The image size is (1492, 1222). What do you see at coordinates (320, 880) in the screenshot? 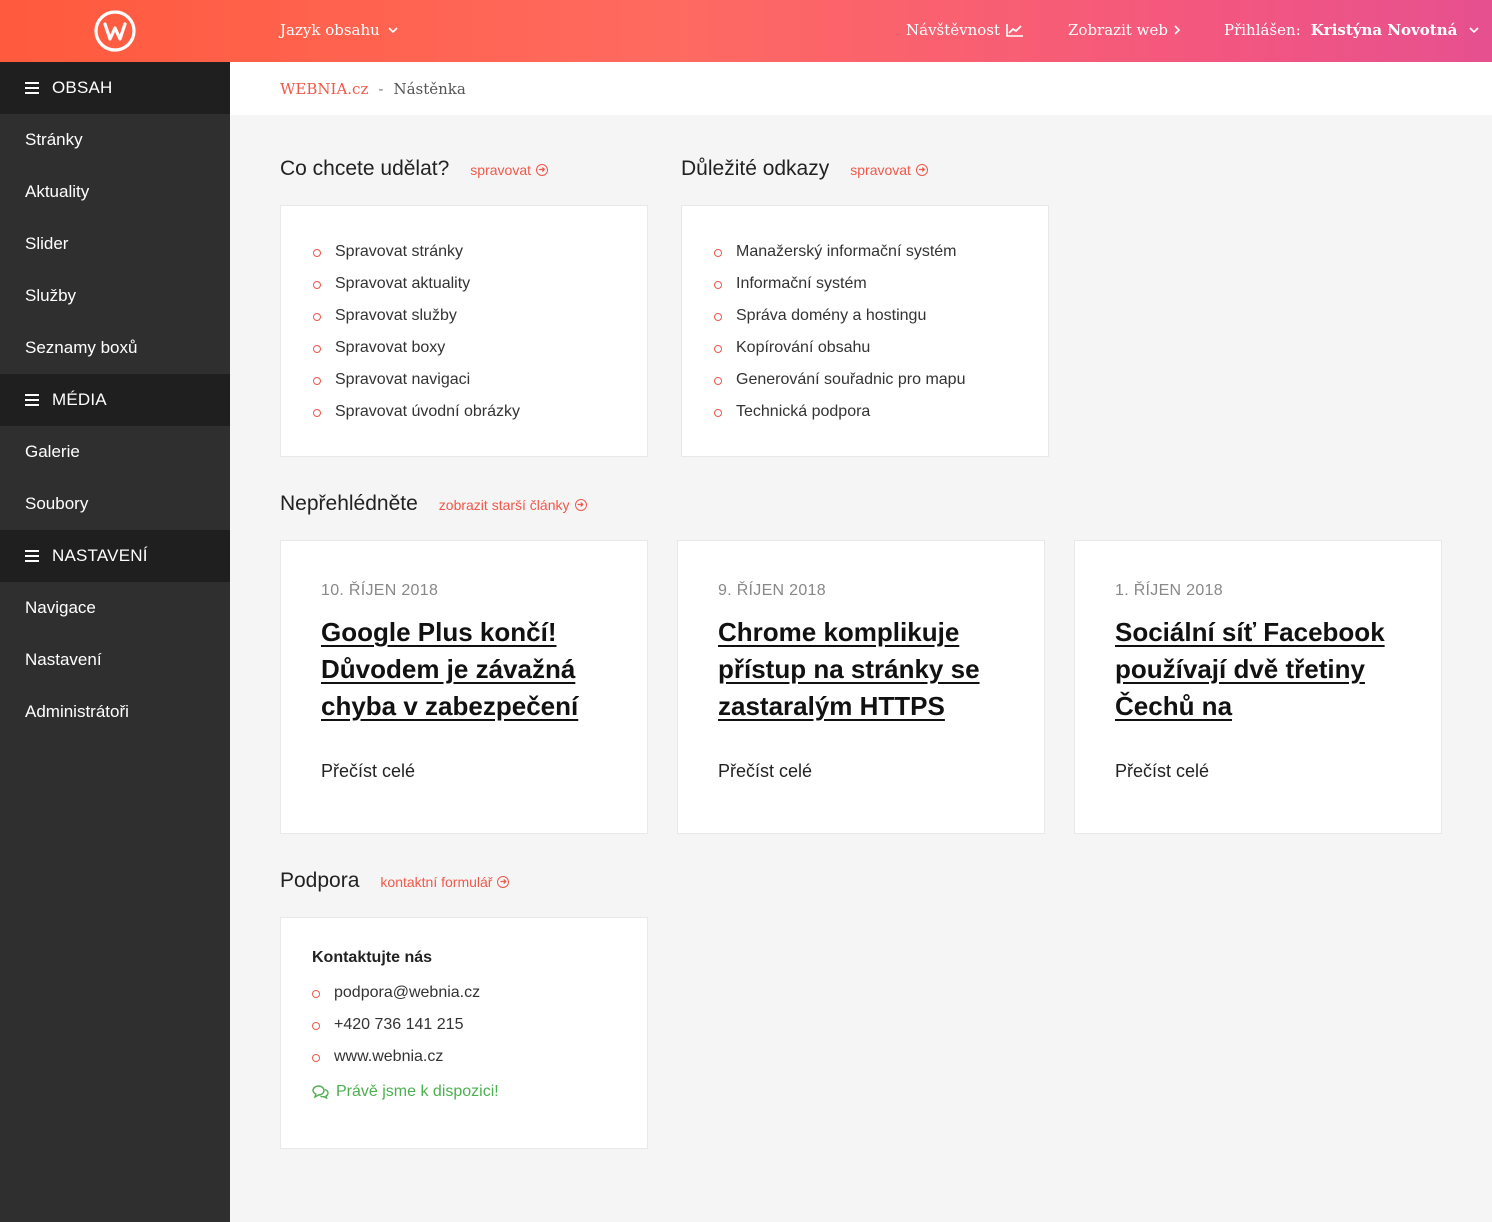
I see `support-title: Podpora` at bounding box center [320, 880].